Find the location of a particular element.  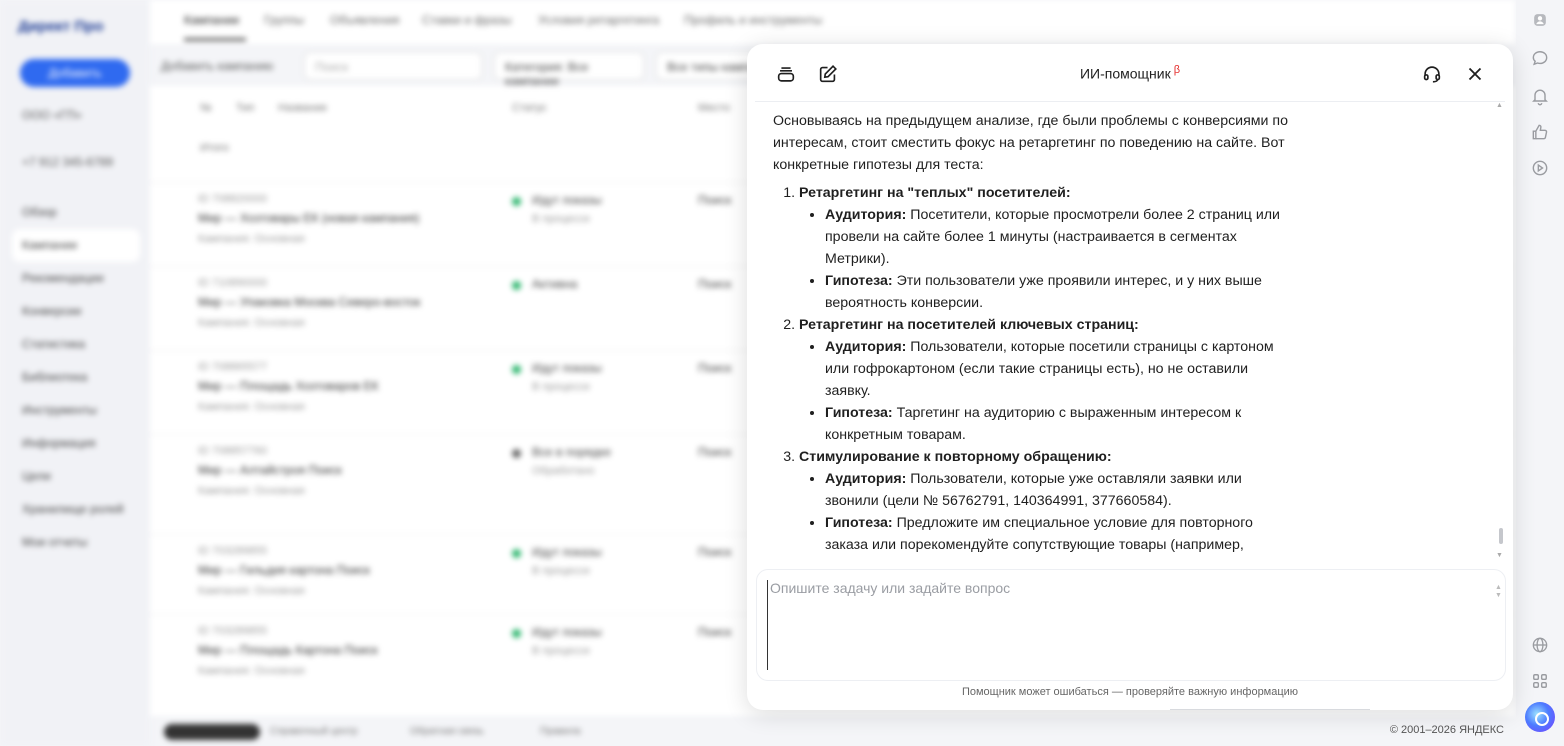

sidebar-item: Библиотека is located at coordinates (76, 377).